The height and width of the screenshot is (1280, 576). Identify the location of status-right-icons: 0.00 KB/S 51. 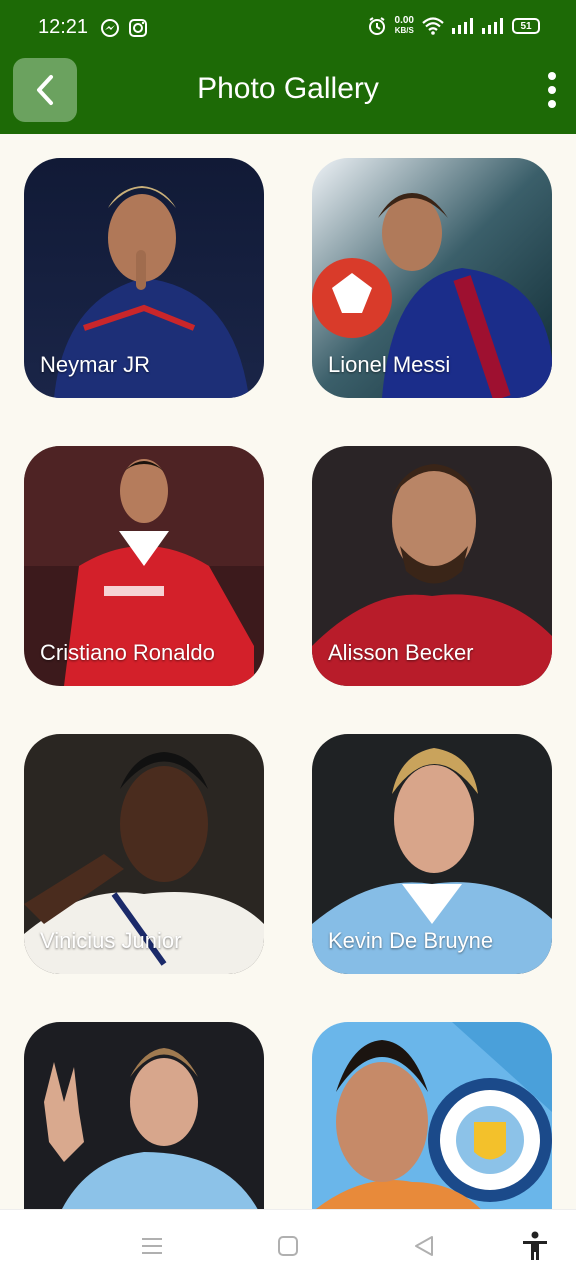
(453, 26).